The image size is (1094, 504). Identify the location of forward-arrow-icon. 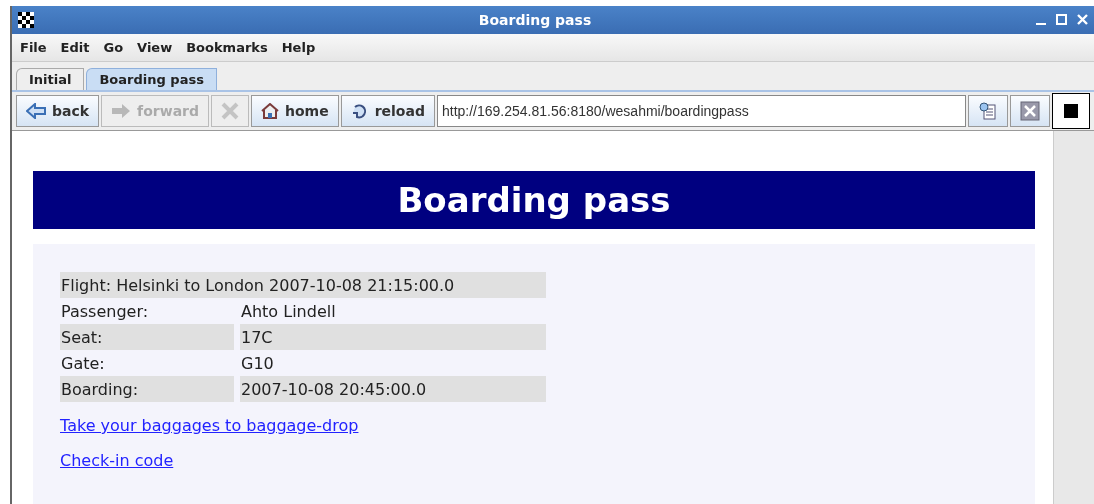
(121, 111).